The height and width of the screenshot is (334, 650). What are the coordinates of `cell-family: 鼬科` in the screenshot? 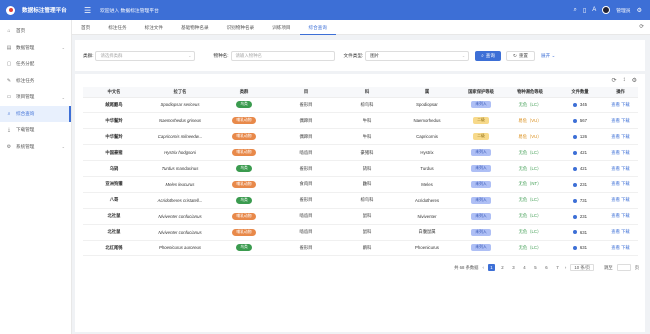 It's located at (367, 184).